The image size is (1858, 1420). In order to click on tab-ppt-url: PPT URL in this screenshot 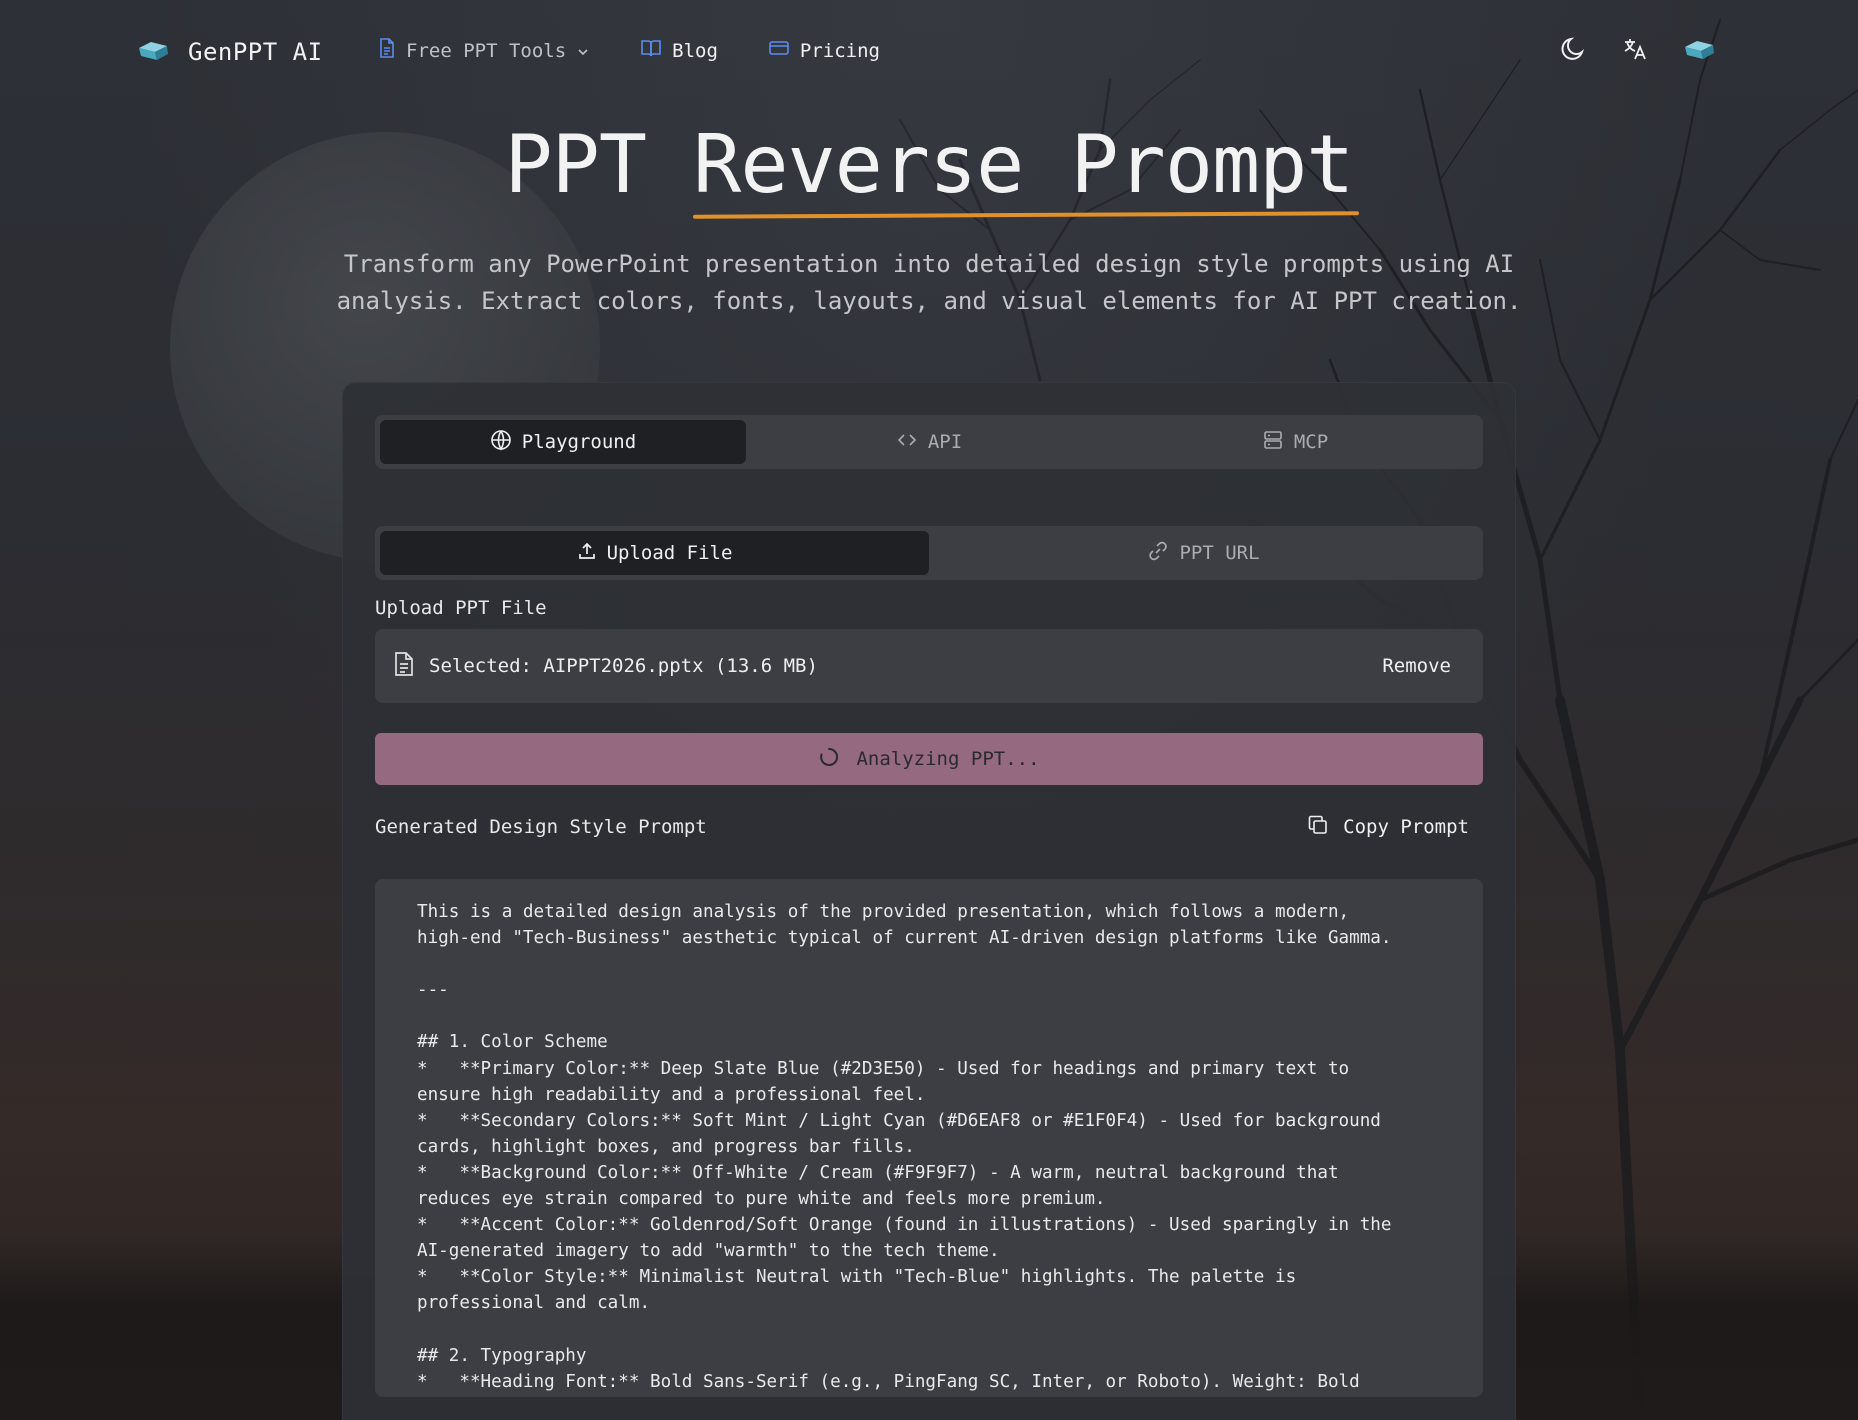, I will do `click(1203, 553)`.